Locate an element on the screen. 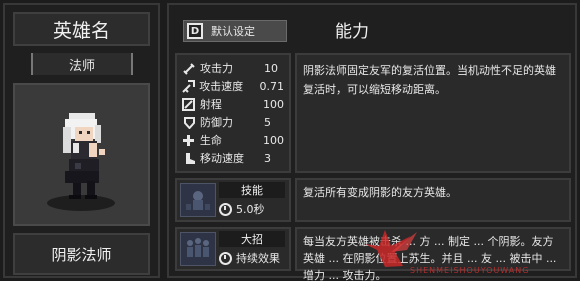 This screenshot has width=580, height=281. shield-icon is located at coordinates (189, 122).